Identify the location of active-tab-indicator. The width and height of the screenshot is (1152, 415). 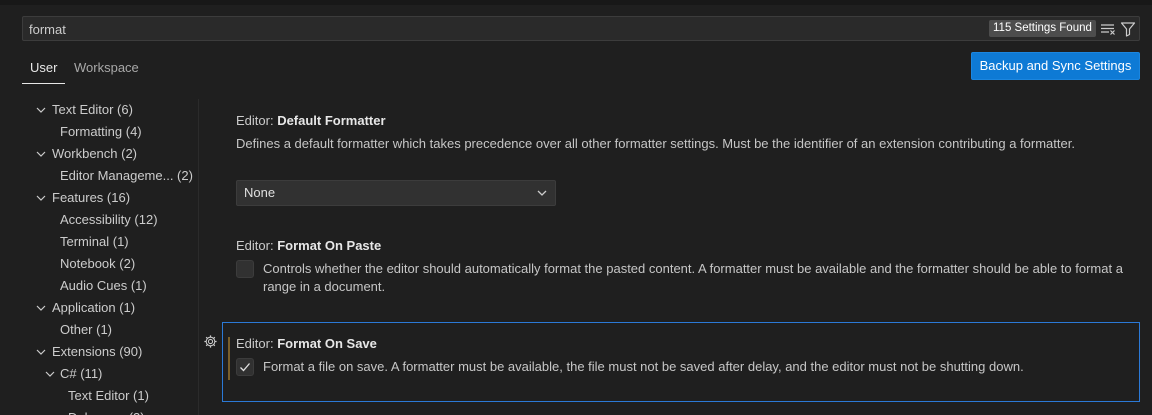
(43, 83).